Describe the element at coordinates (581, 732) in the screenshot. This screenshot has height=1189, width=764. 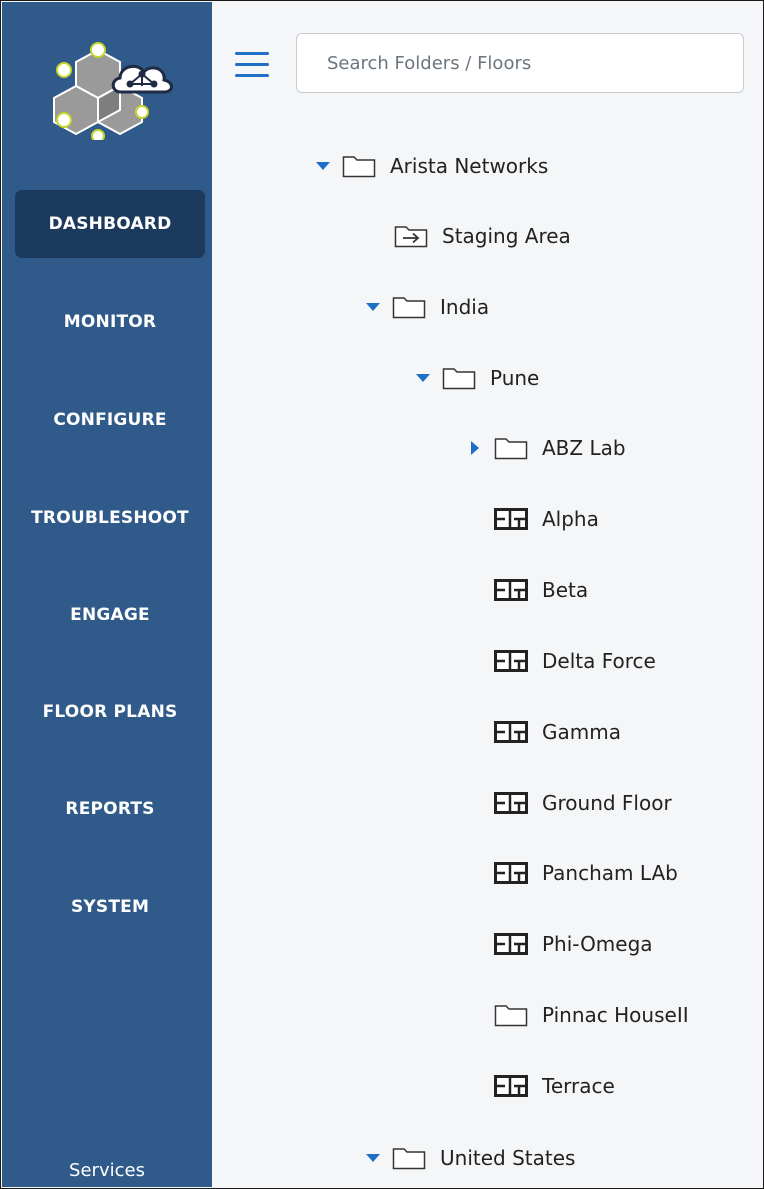
I see `tree-label: Gamma` at that location.